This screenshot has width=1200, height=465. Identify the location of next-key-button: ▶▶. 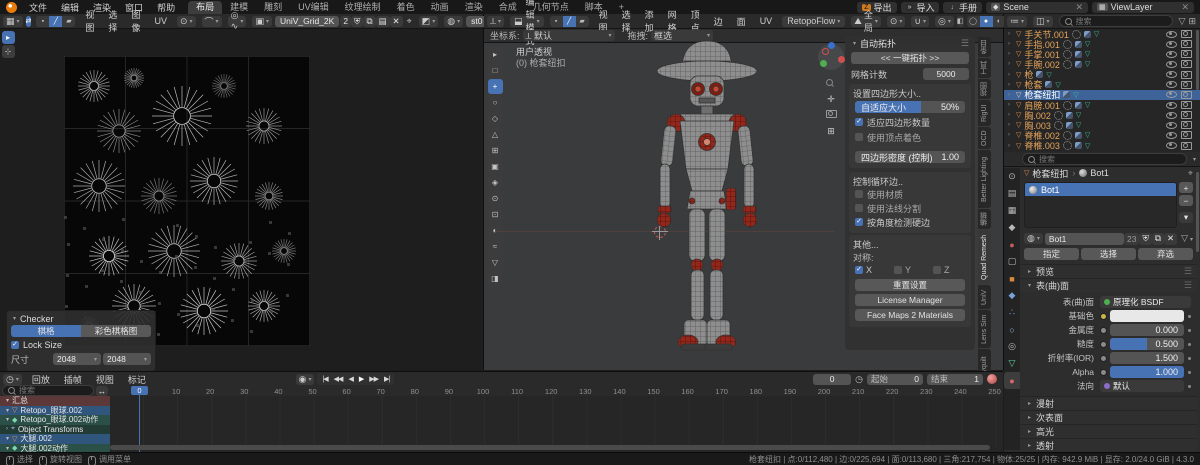
(373, 379).